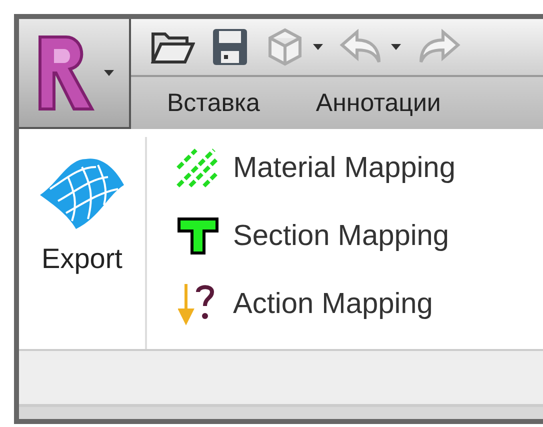  Describe the element at coordinates (198, 236) in the screenshot. I see `t-section-icon` at that location.